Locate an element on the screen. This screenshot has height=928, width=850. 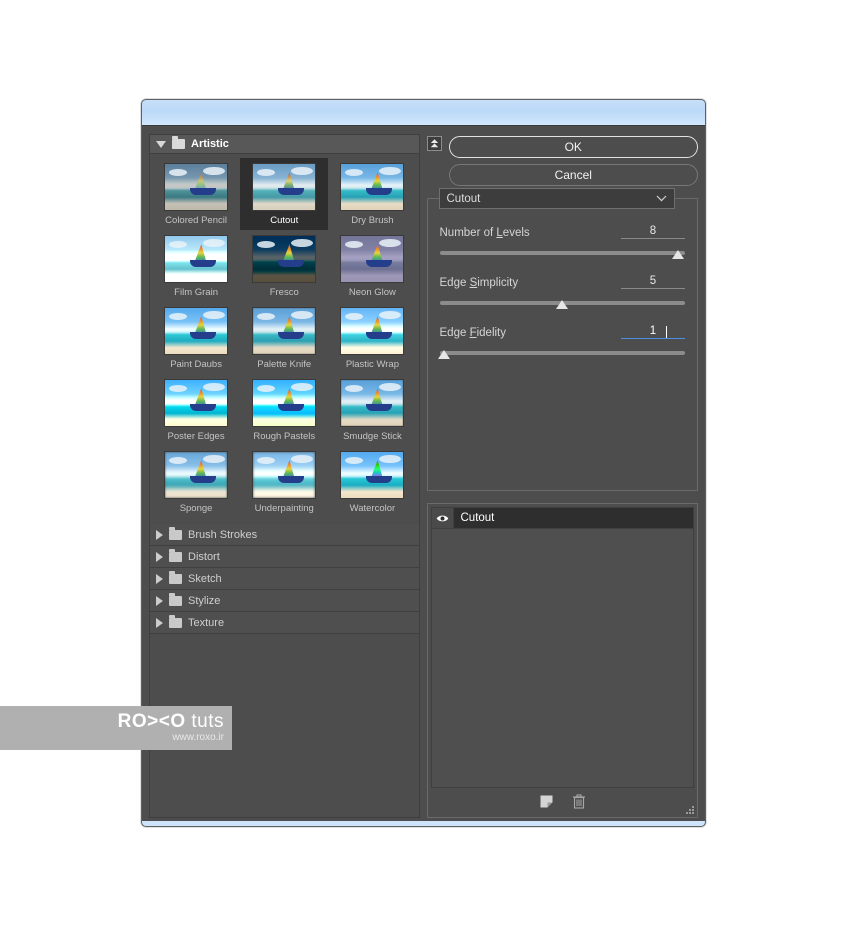
filter-thumb-palette-knife: Palette Knife is located at coordinates (284, 338).